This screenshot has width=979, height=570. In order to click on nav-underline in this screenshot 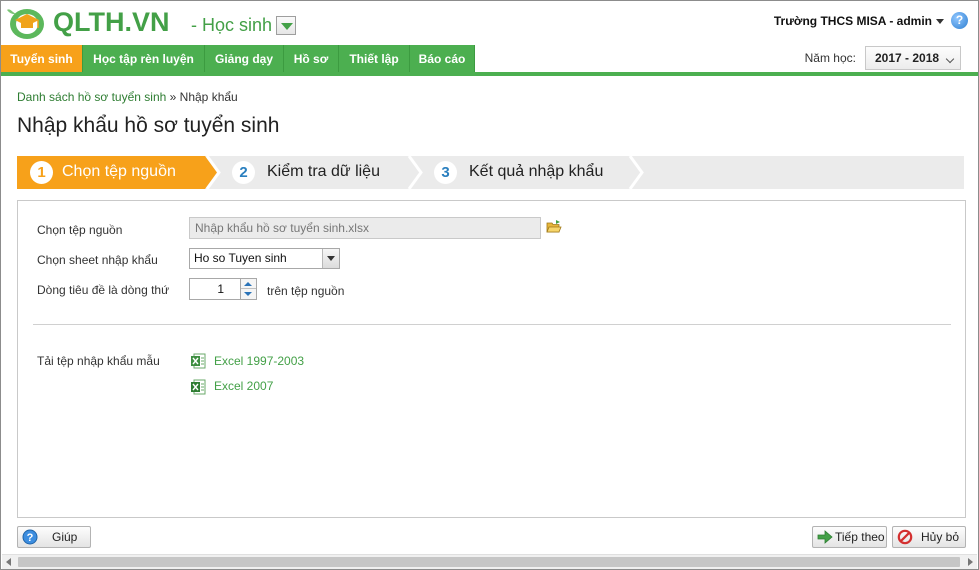, I will do `click(489, 74)`.